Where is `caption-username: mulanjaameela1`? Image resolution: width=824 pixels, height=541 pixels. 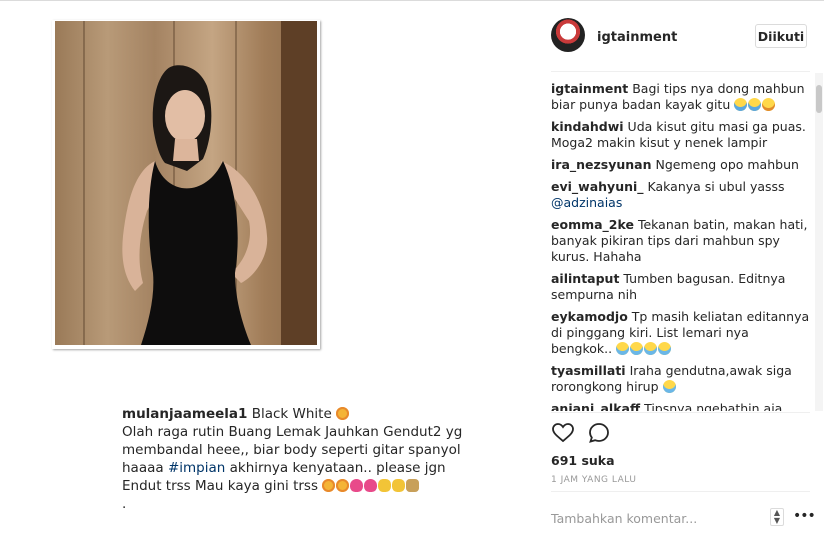 caption-username: mulanjaameela1 is located at coordinates (184, 414).